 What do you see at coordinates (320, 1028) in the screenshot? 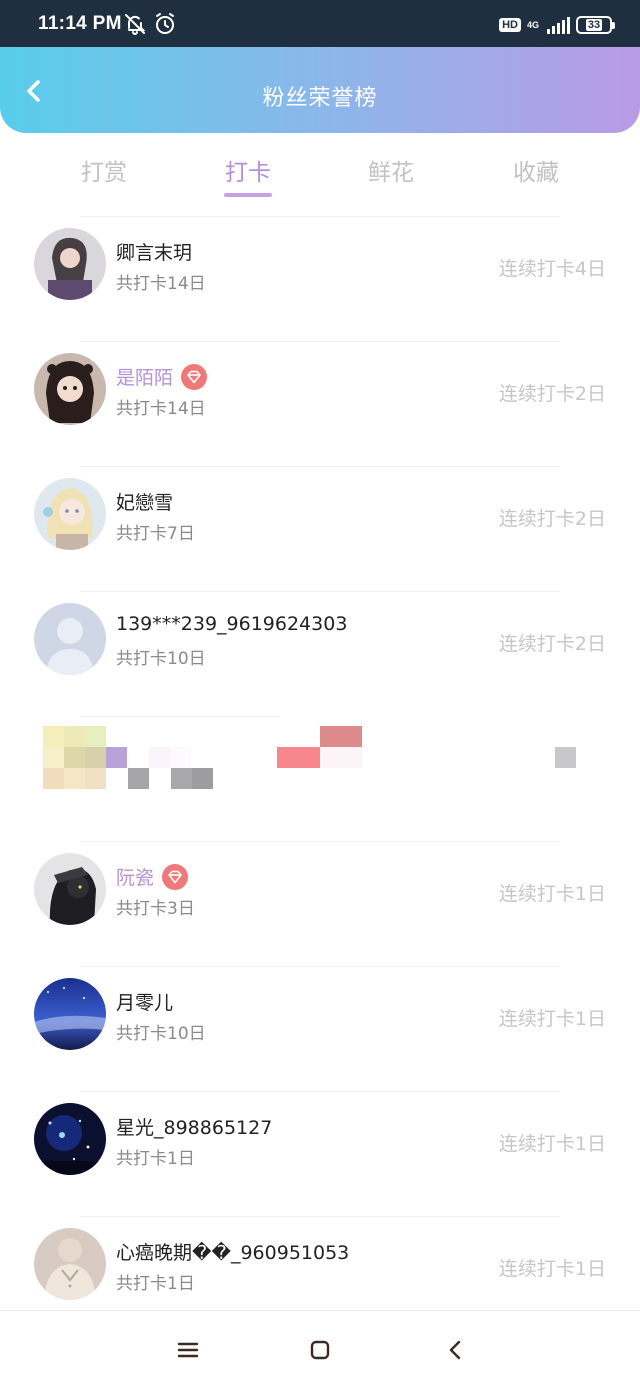
I see `list-item: 月零儿 共打卡10日 连续打卡1日` at bounding box center [320, 1028].